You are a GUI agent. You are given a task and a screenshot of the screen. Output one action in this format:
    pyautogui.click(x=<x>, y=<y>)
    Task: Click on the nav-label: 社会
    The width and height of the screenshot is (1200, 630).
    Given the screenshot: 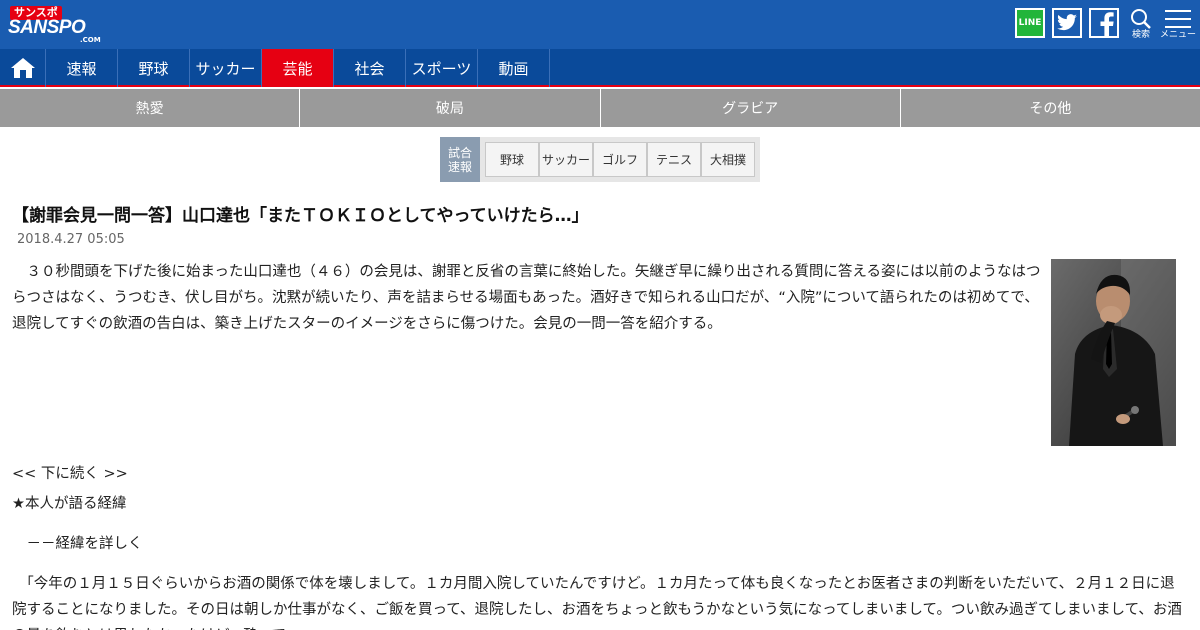 What is the action you would take?
    pyautogui.click(x=369, y=68)
    